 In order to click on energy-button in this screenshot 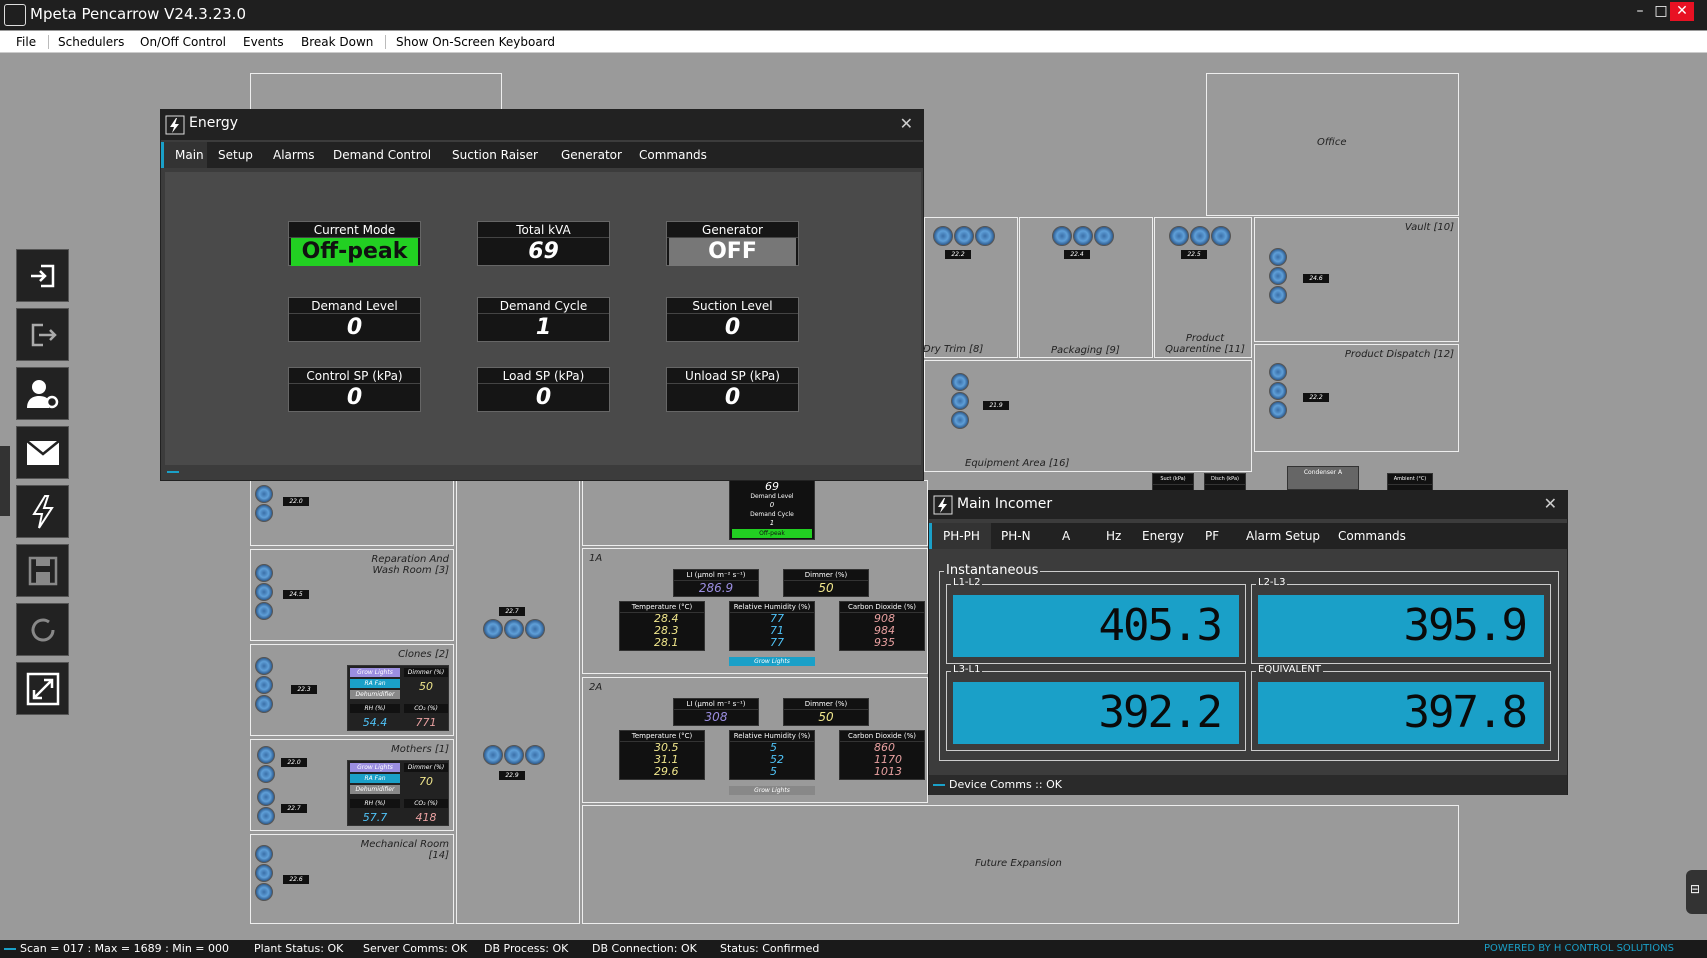, I will do `click(42, 511)`.